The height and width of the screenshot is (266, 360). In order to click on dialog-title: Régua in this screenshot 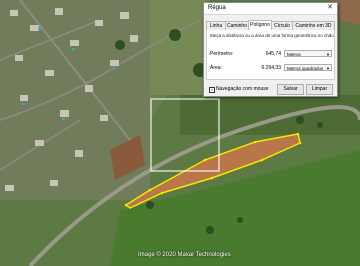, I will do `click(217, 8)`.